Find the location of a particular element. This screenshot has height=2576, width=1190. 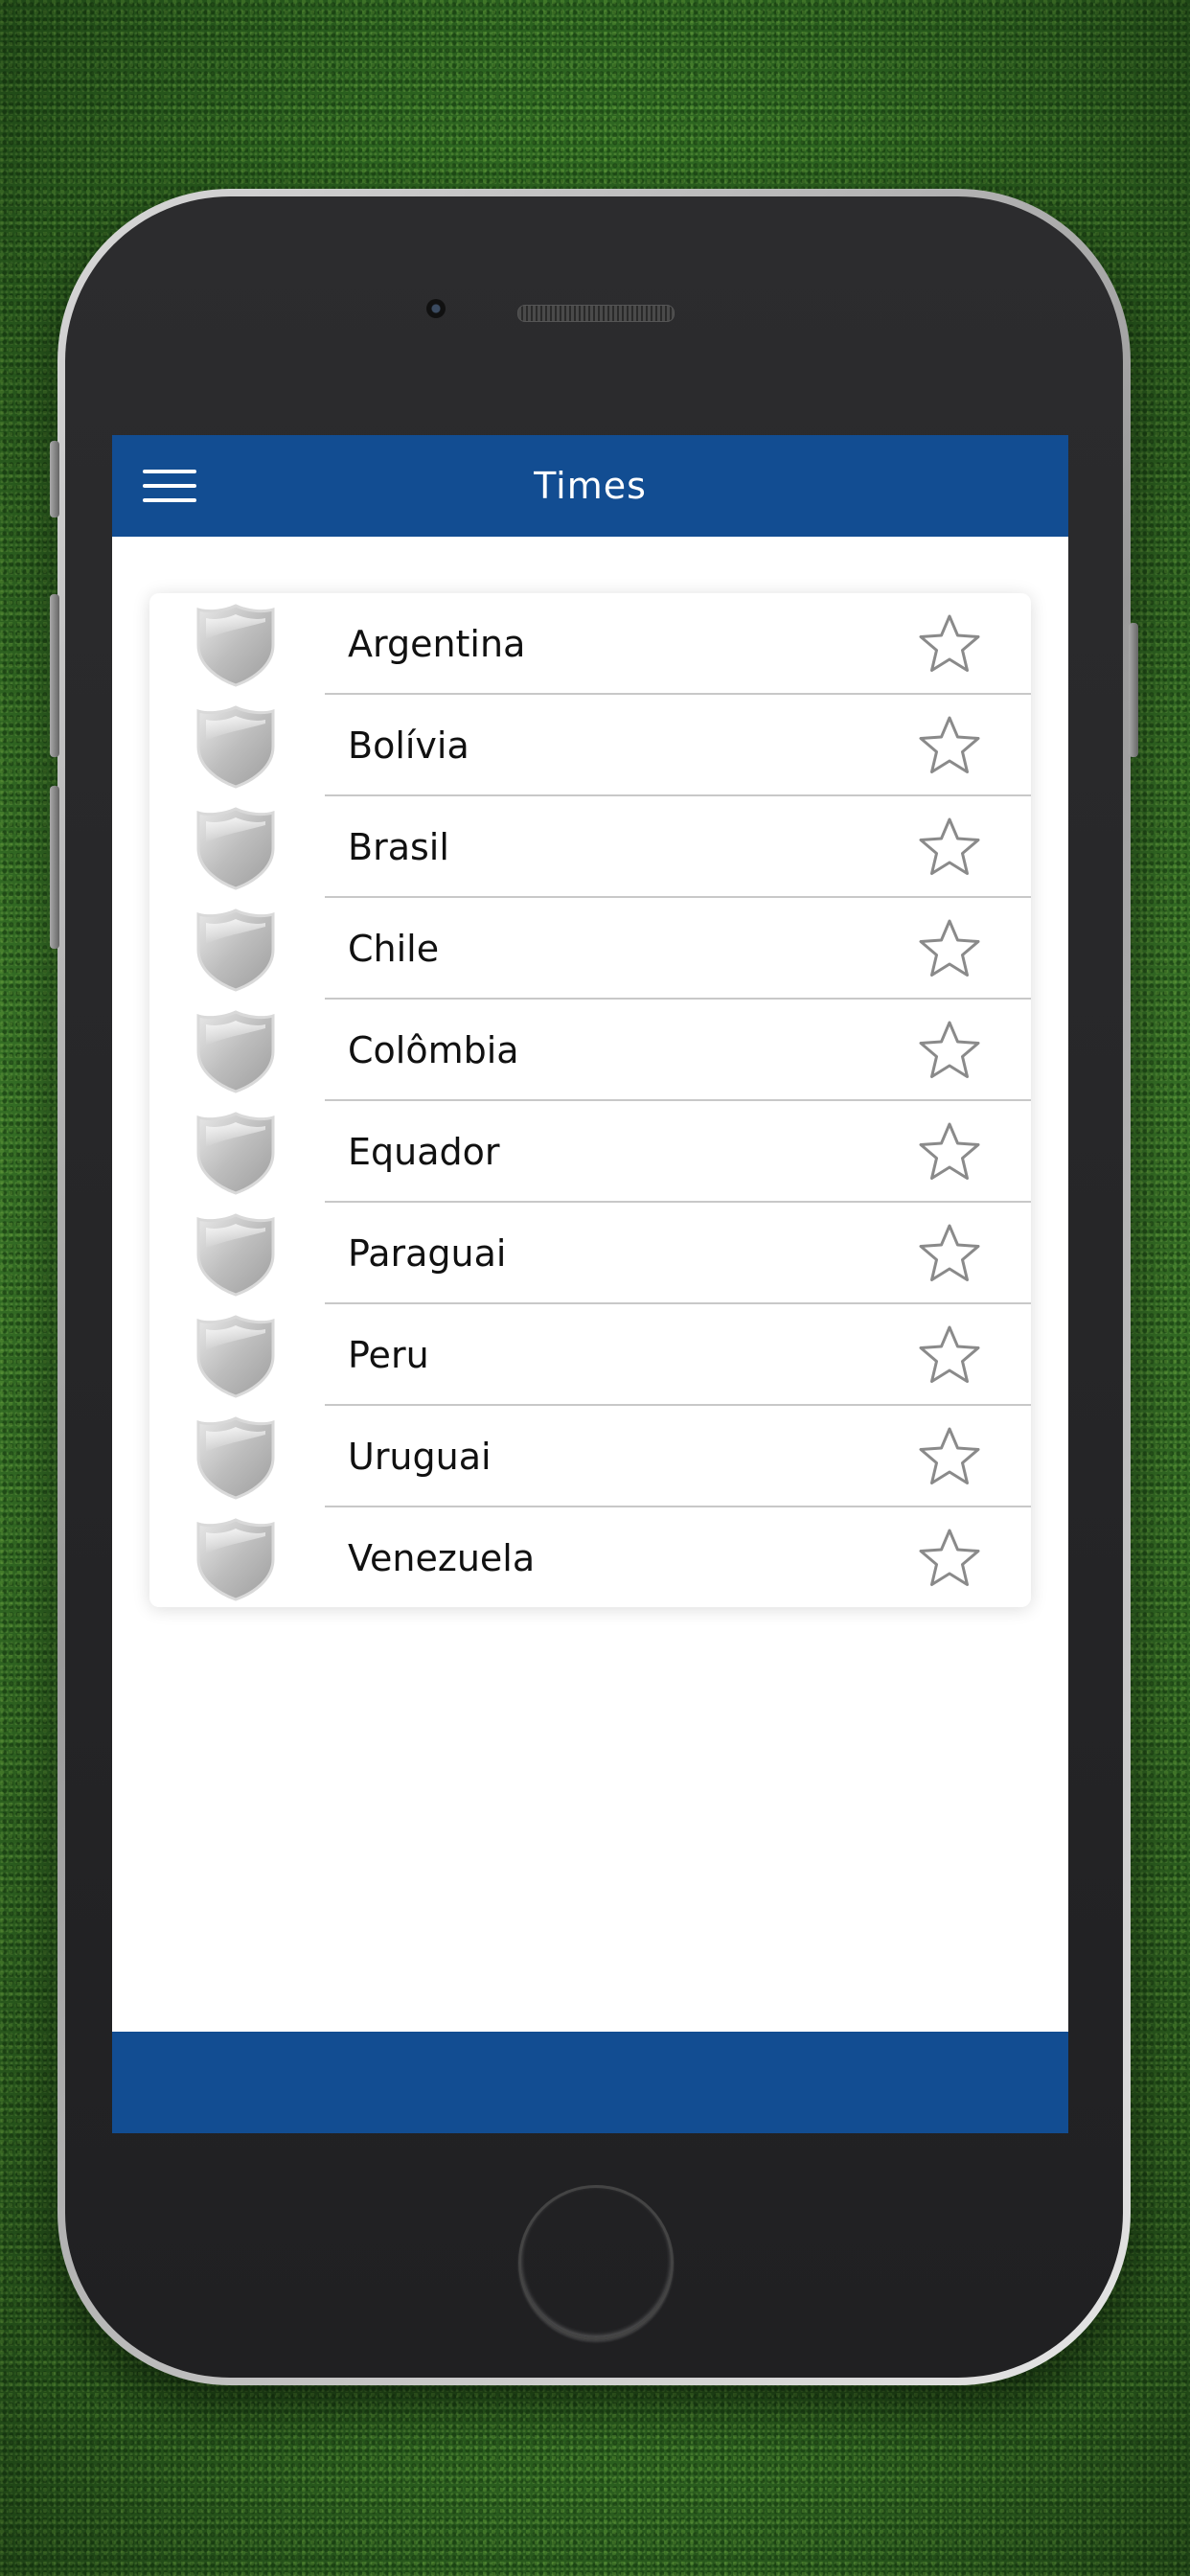

app-header: Times is located at coordinates (590, 486).